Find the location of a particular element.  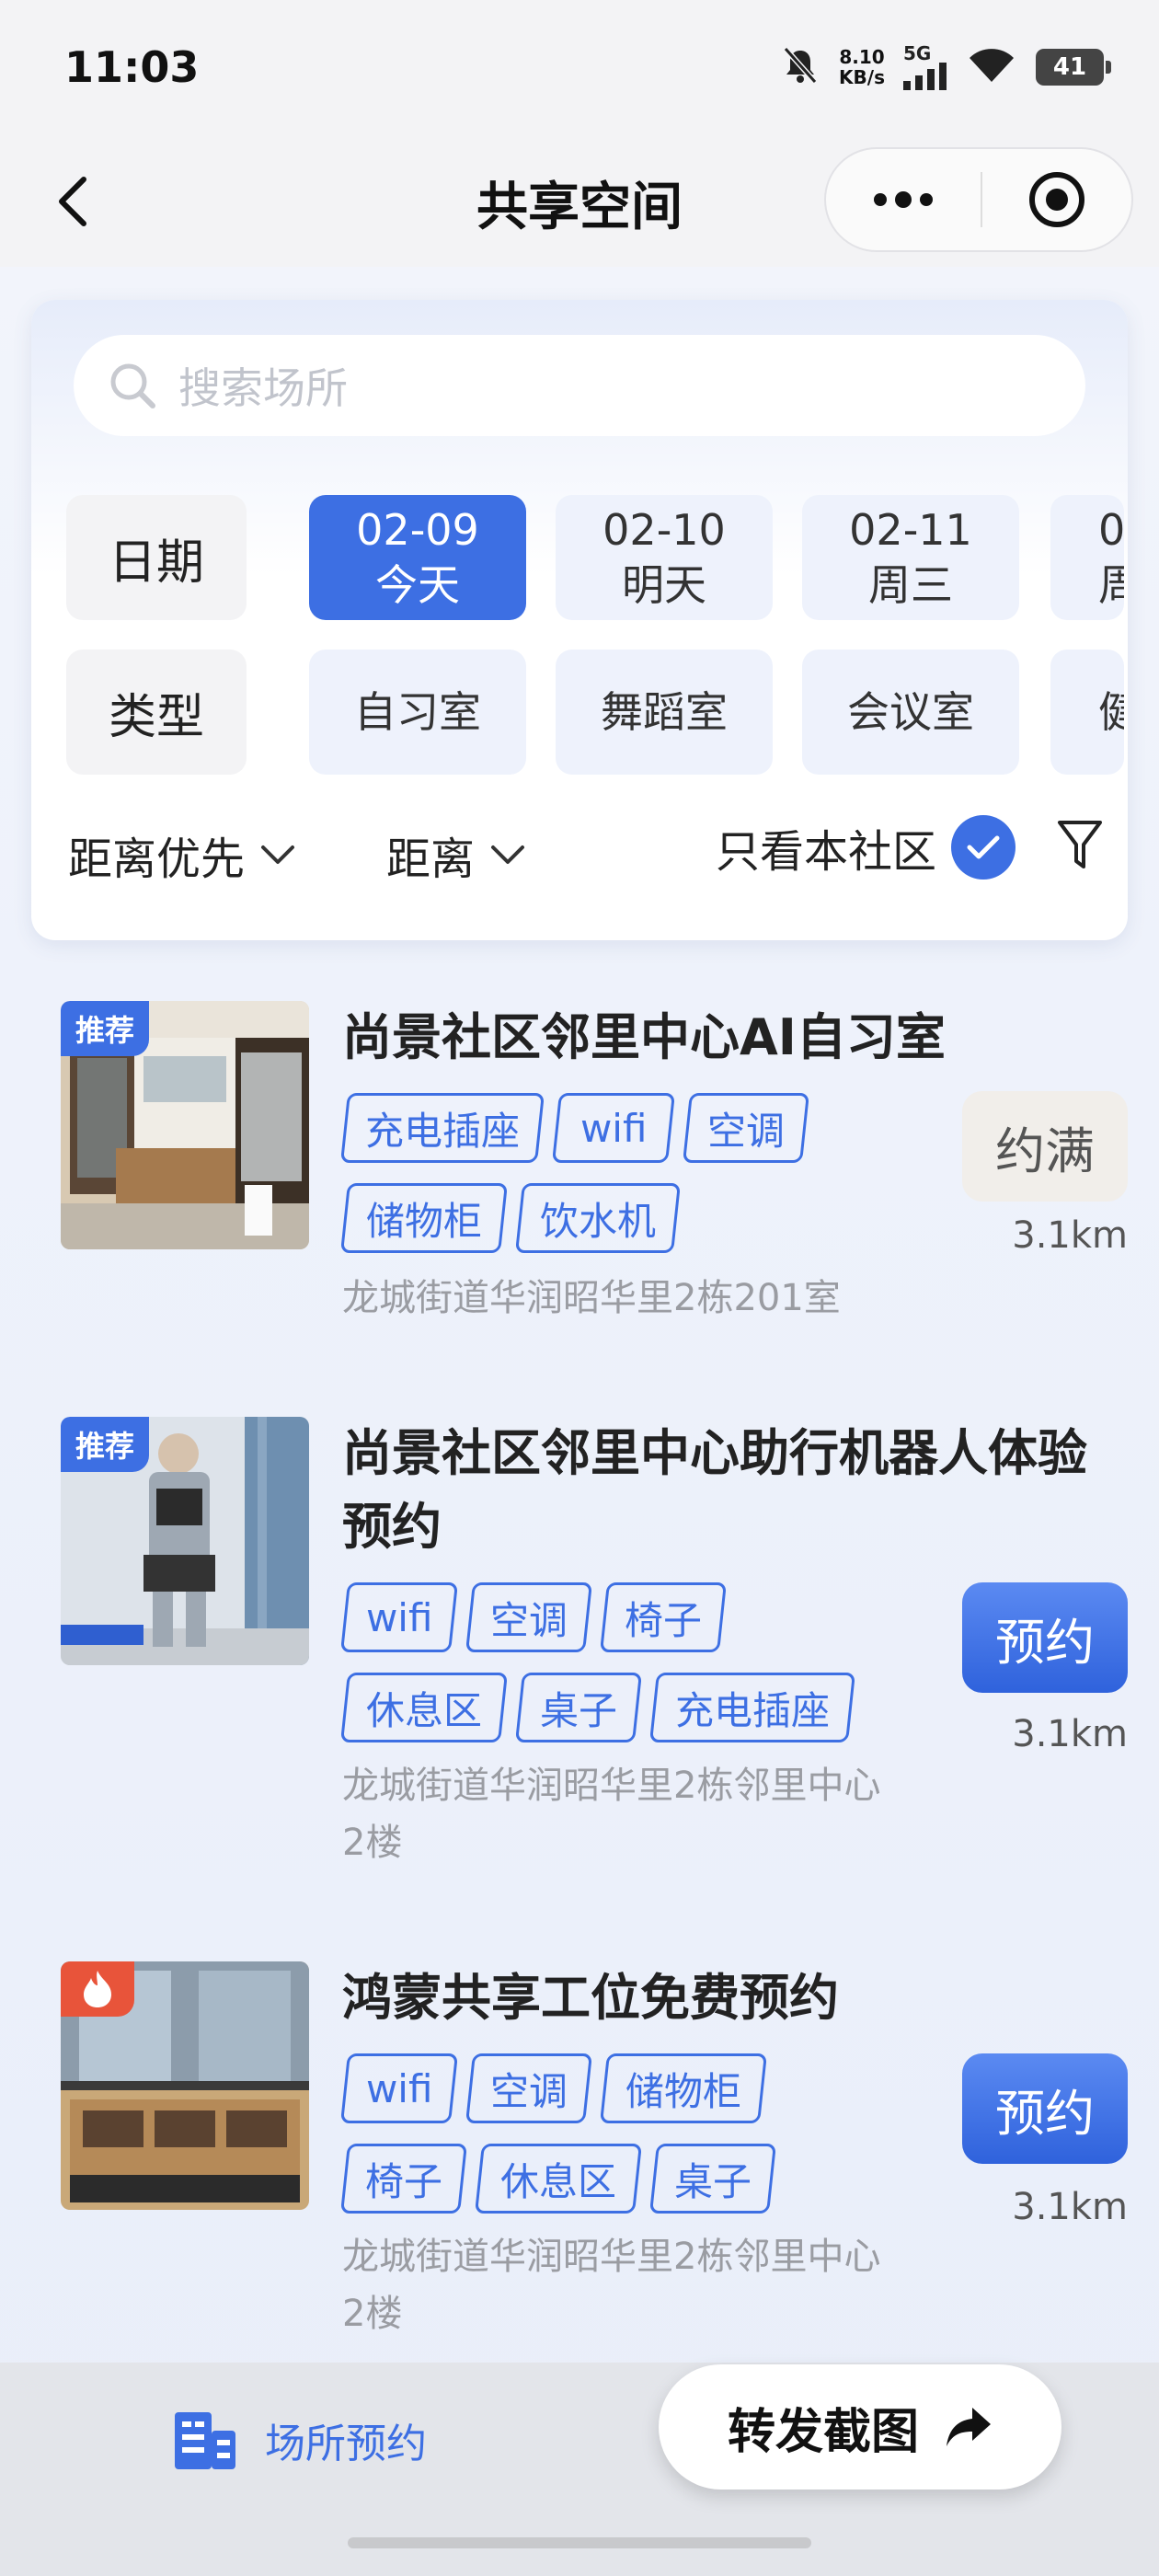

date-option-date: 02-10 is located at coordinates (664, 530).